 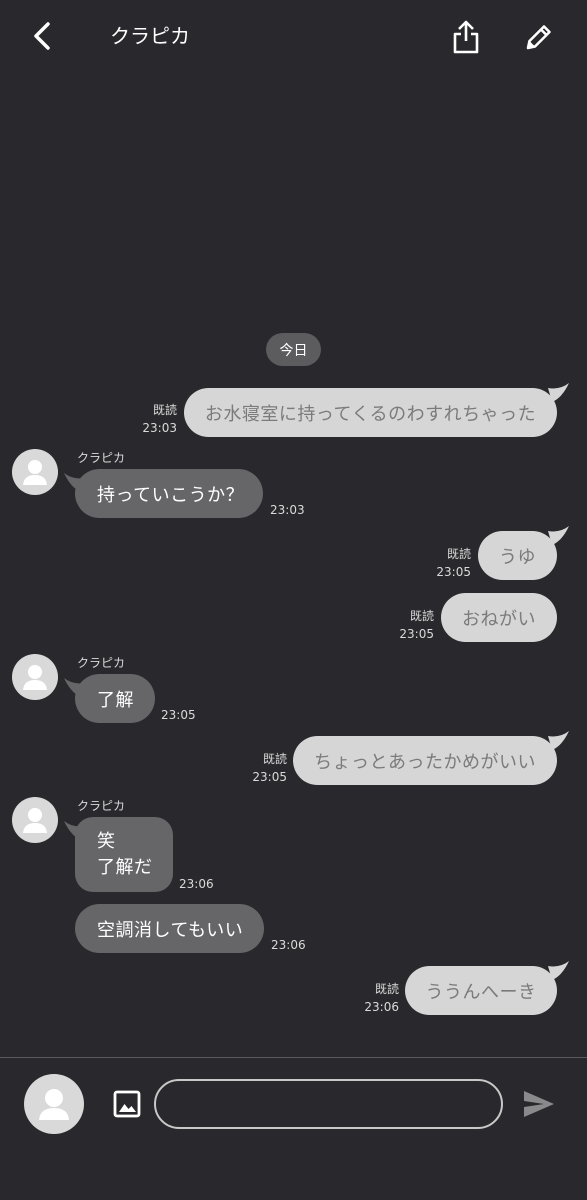 I want to click on chevron-left-icon, so click(x=42, y=36).